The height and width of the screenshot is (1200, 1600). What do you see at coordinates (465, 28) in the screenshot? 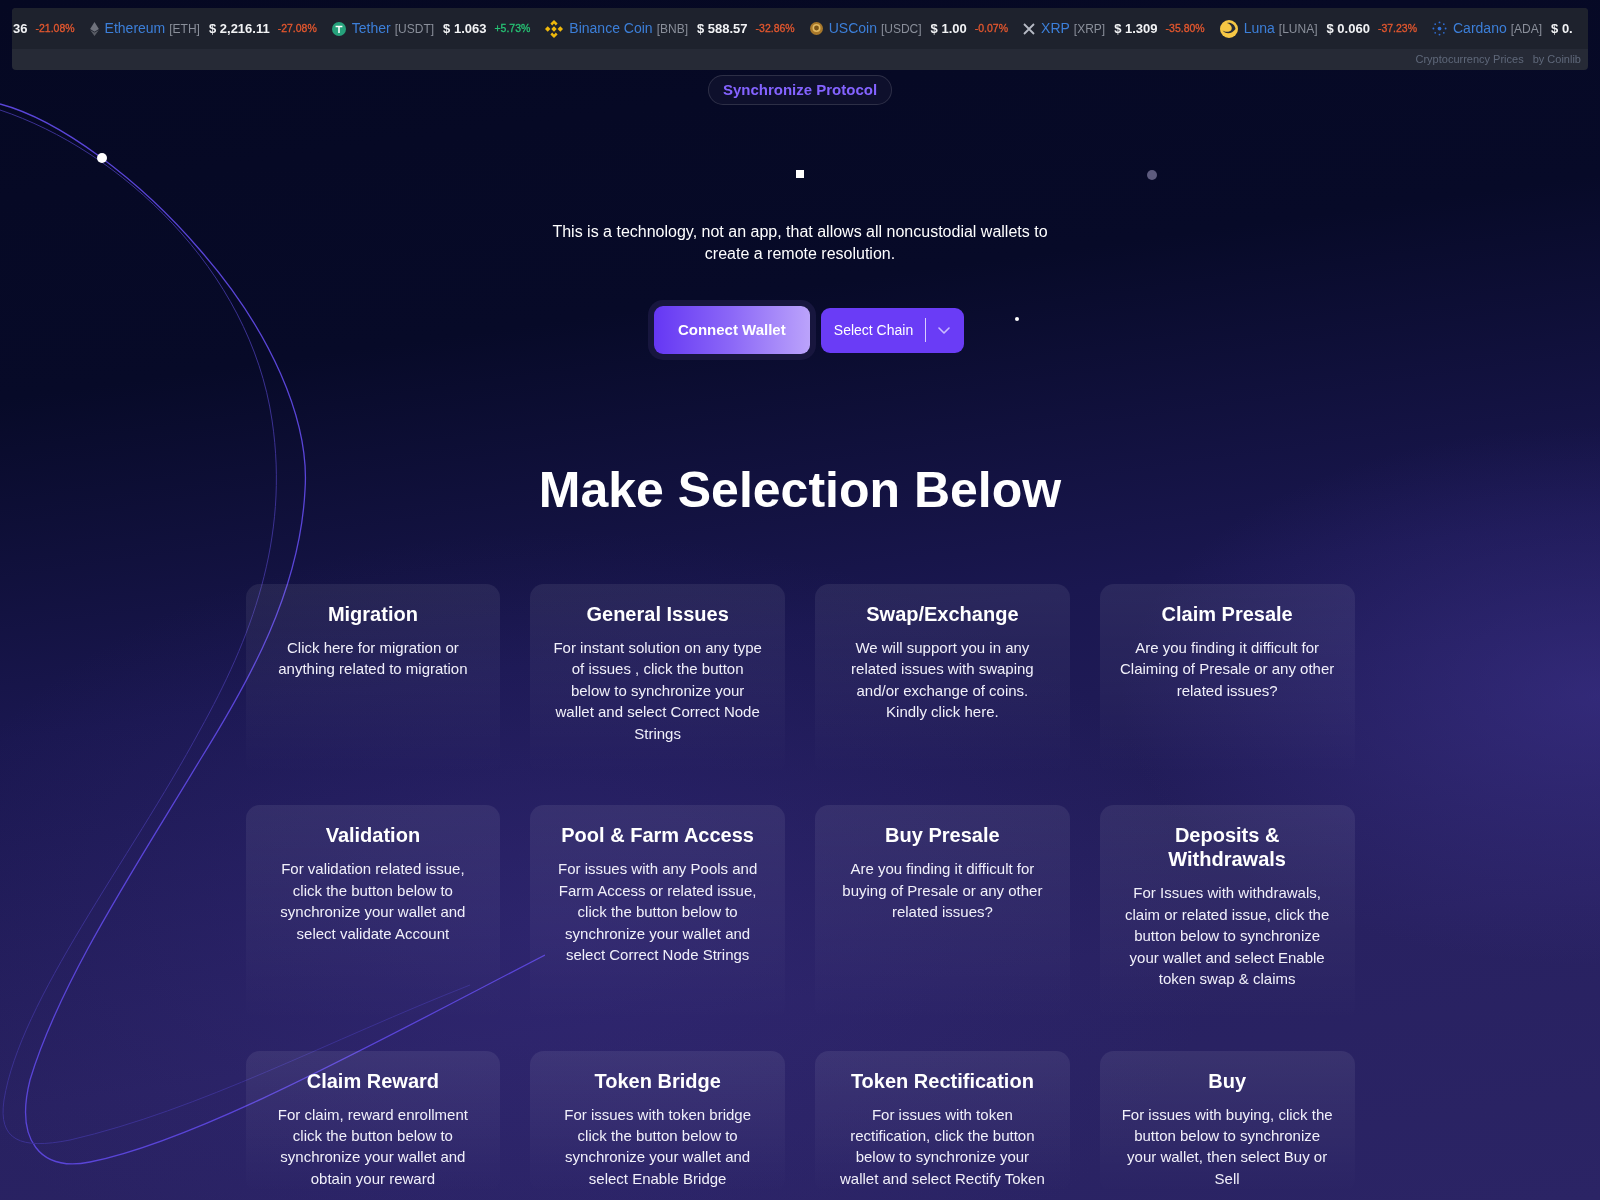
I see `coin-price: $ 1.063` at bounding box center [465, 28].